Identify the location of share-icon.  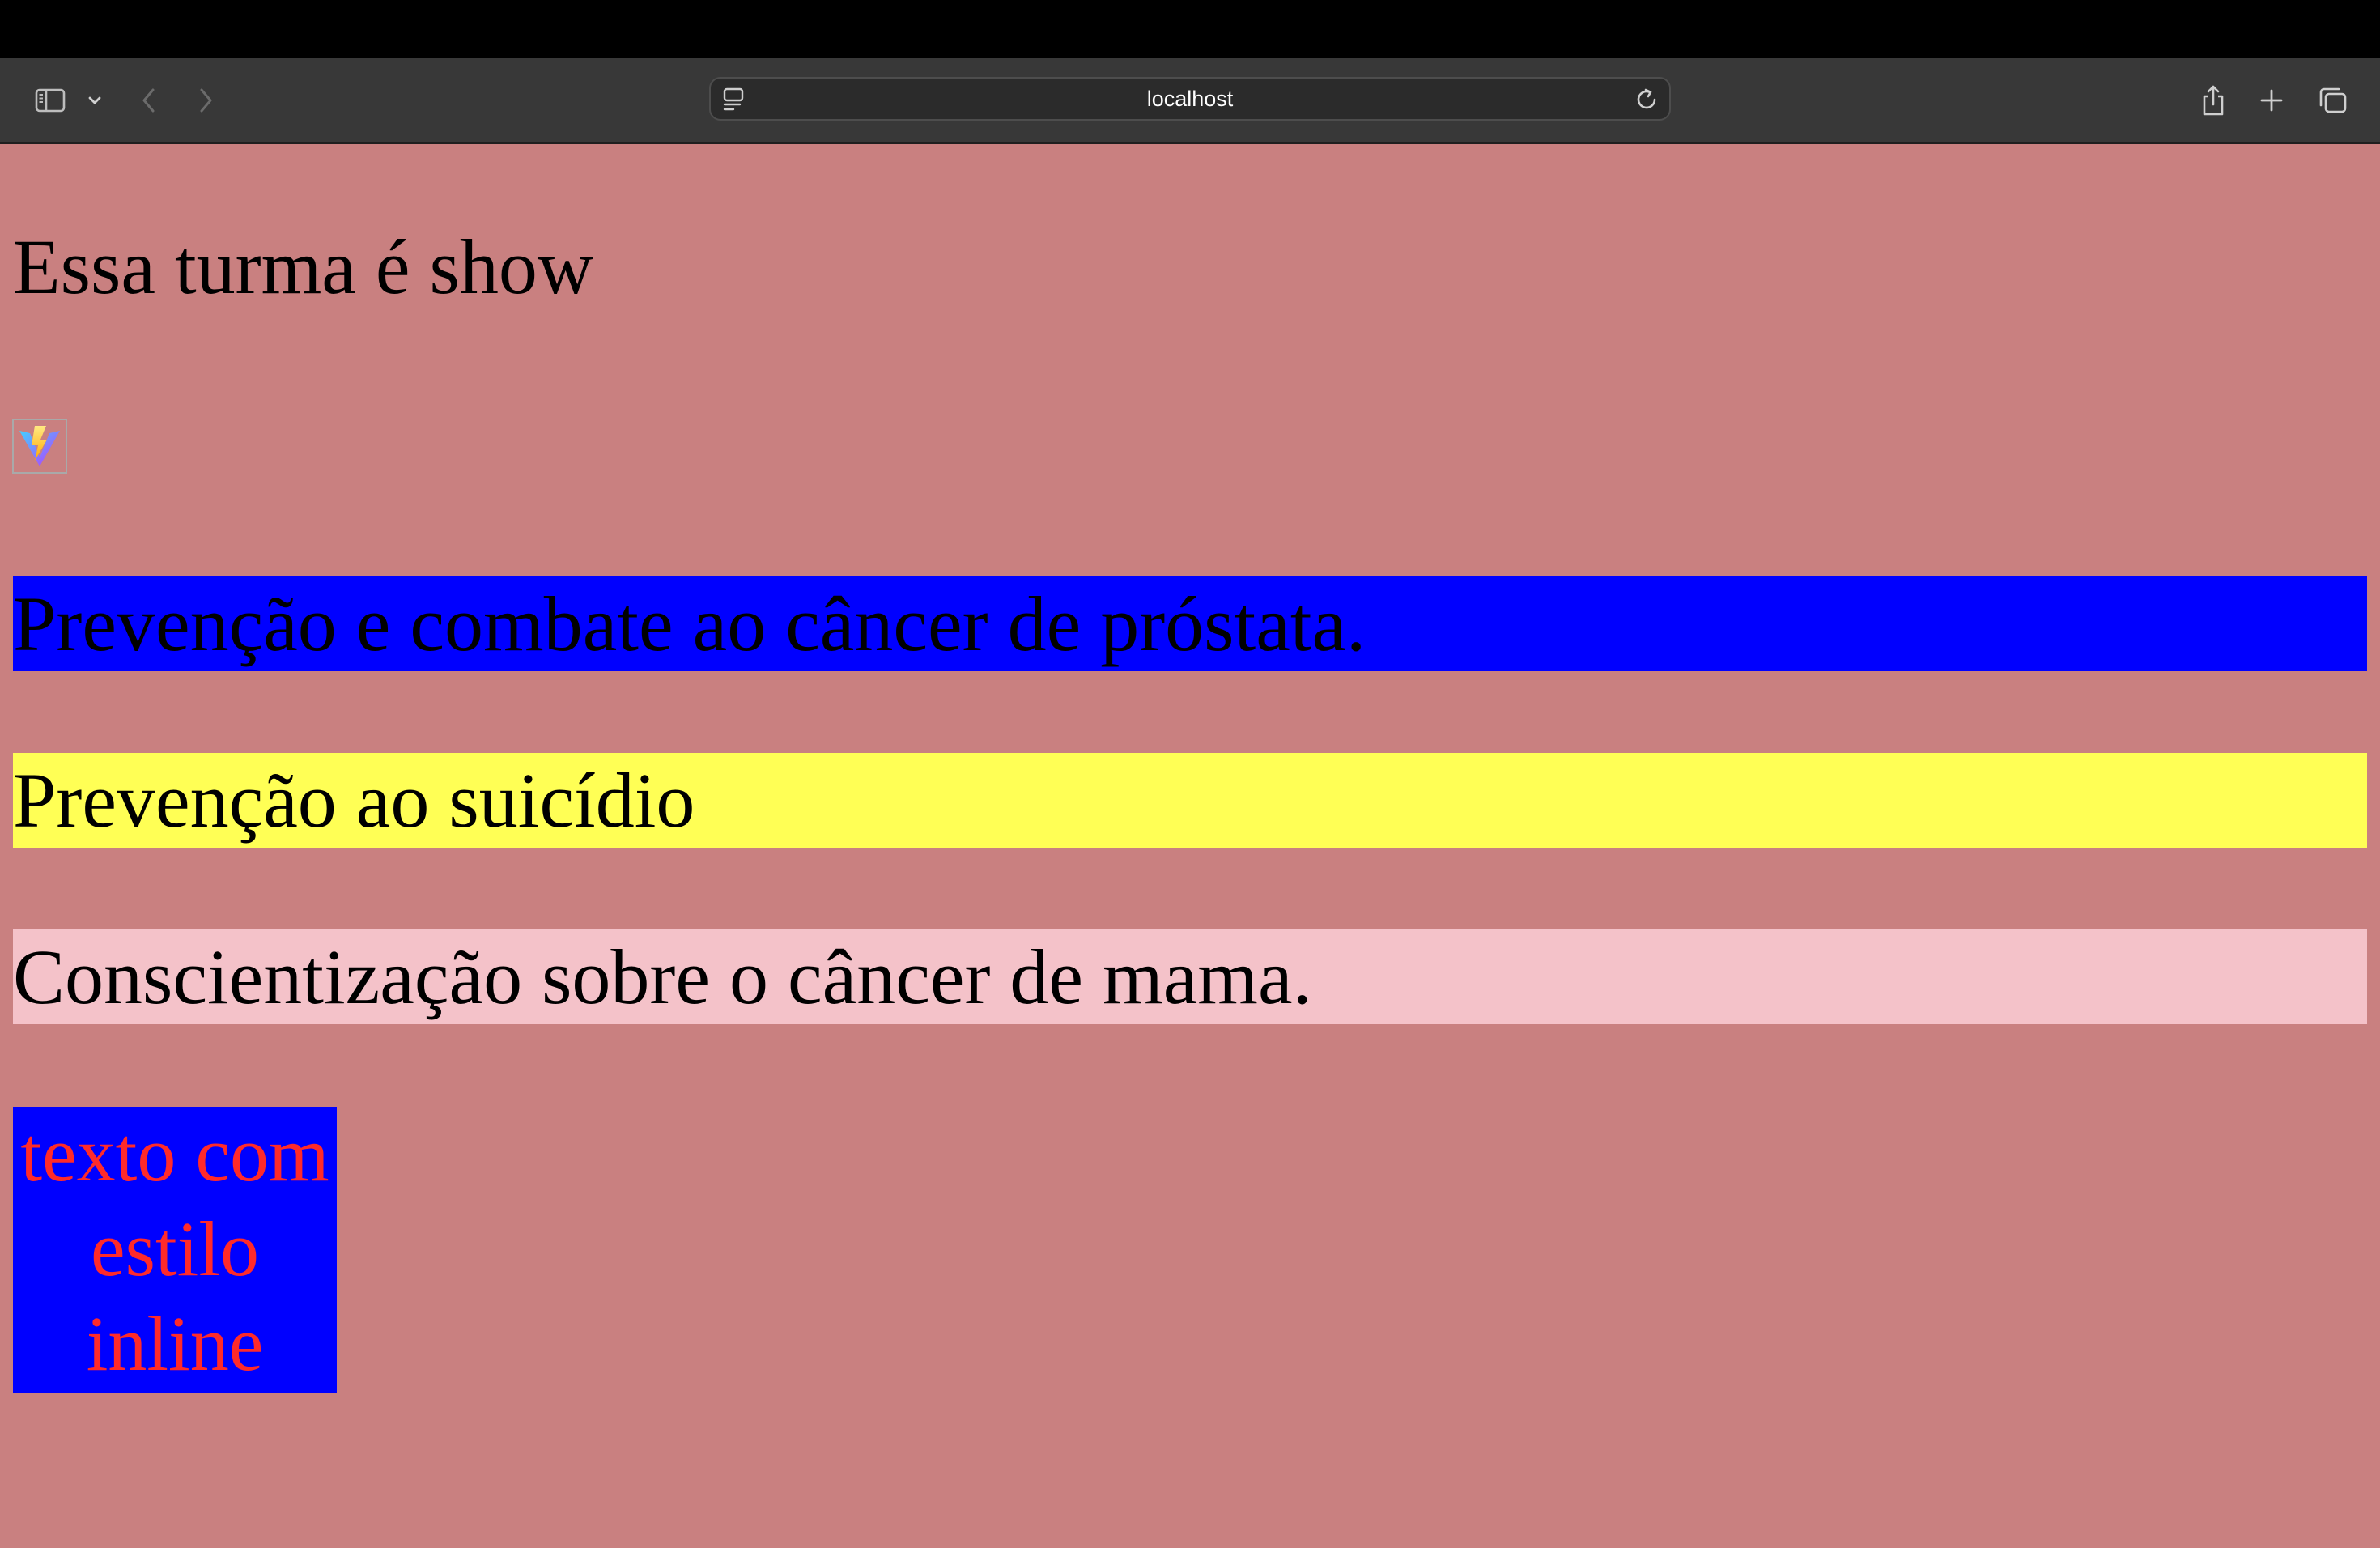
(2213, 100).